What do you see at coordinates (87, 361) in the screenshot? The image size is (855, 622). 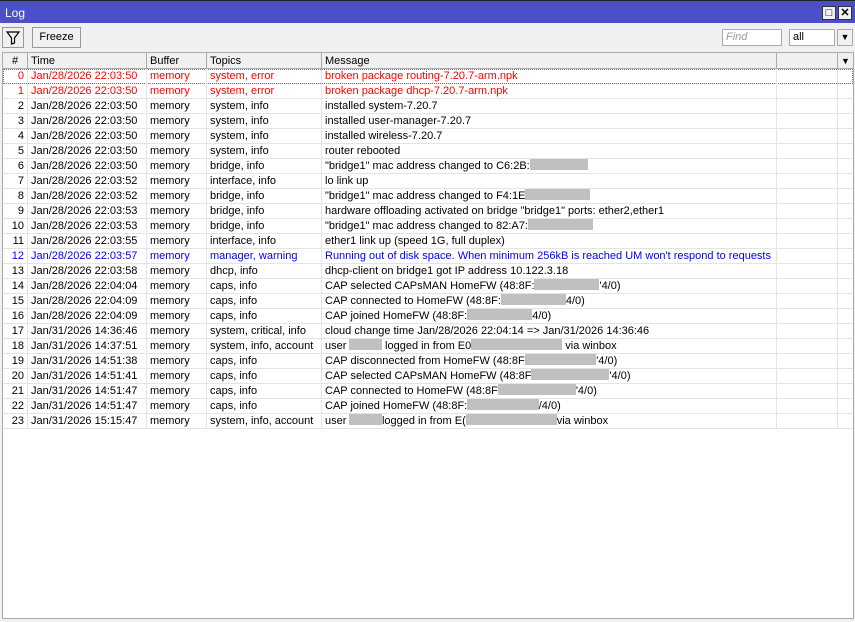 I see `cell-time: Jan/31/2026 14:51:38` at bounding box center [87, 361].